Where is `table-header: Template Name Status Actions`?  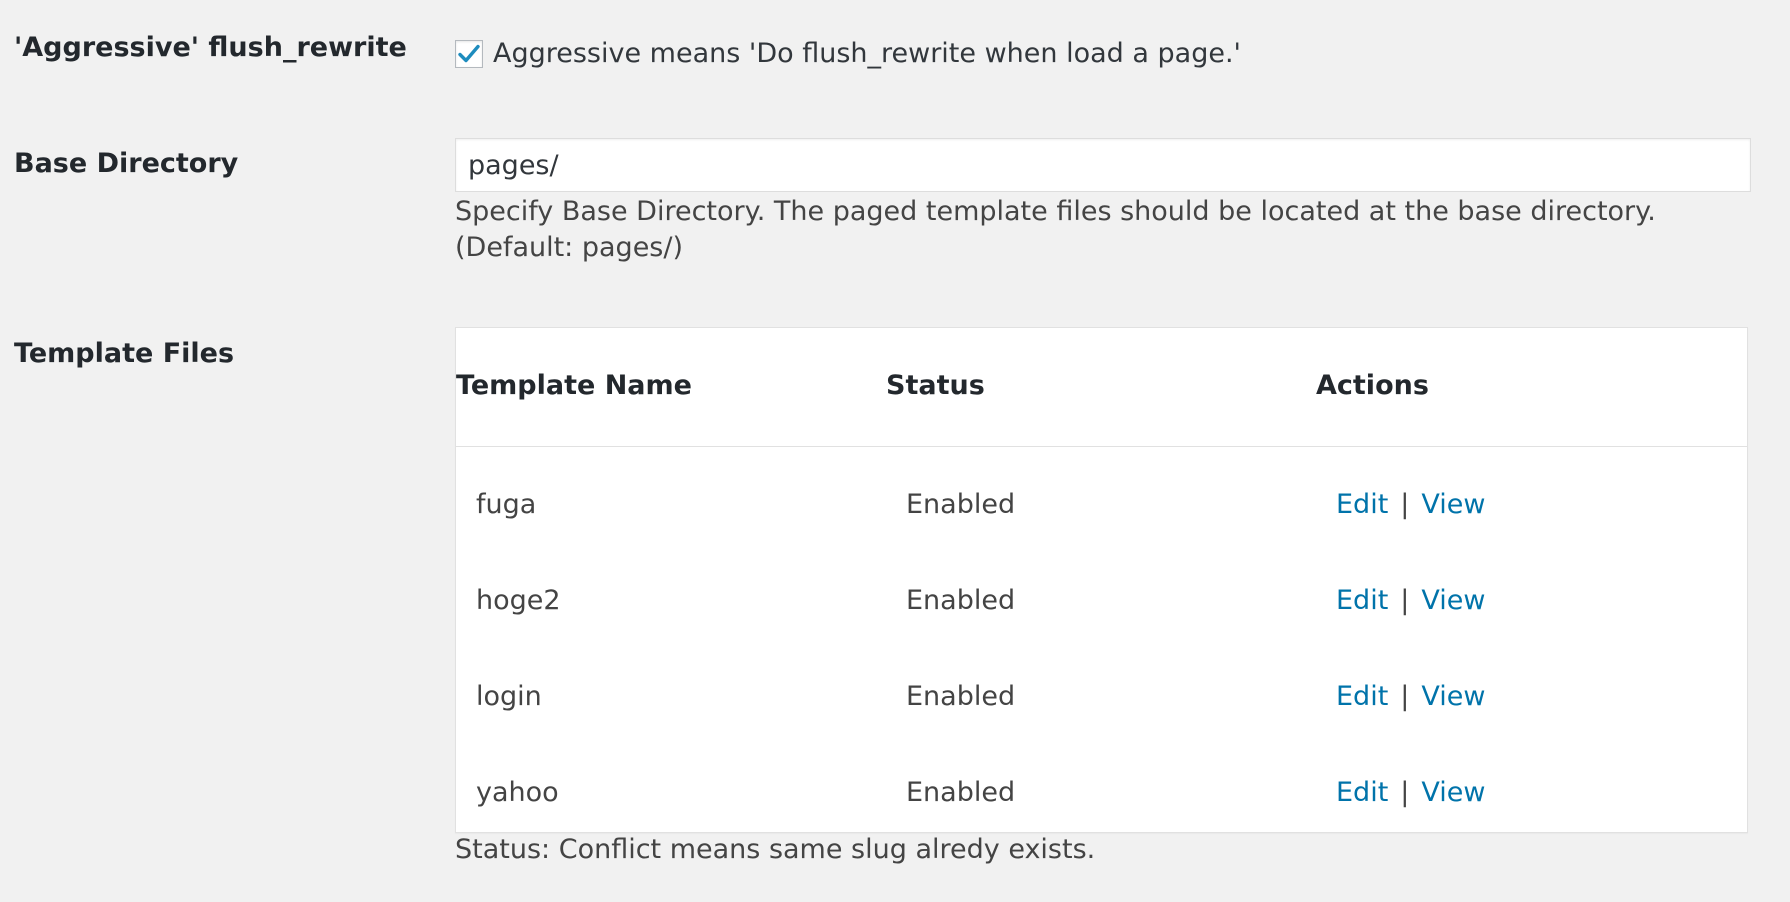
table-header: Template Name Status Actions is located at coordinates (1101, 387).